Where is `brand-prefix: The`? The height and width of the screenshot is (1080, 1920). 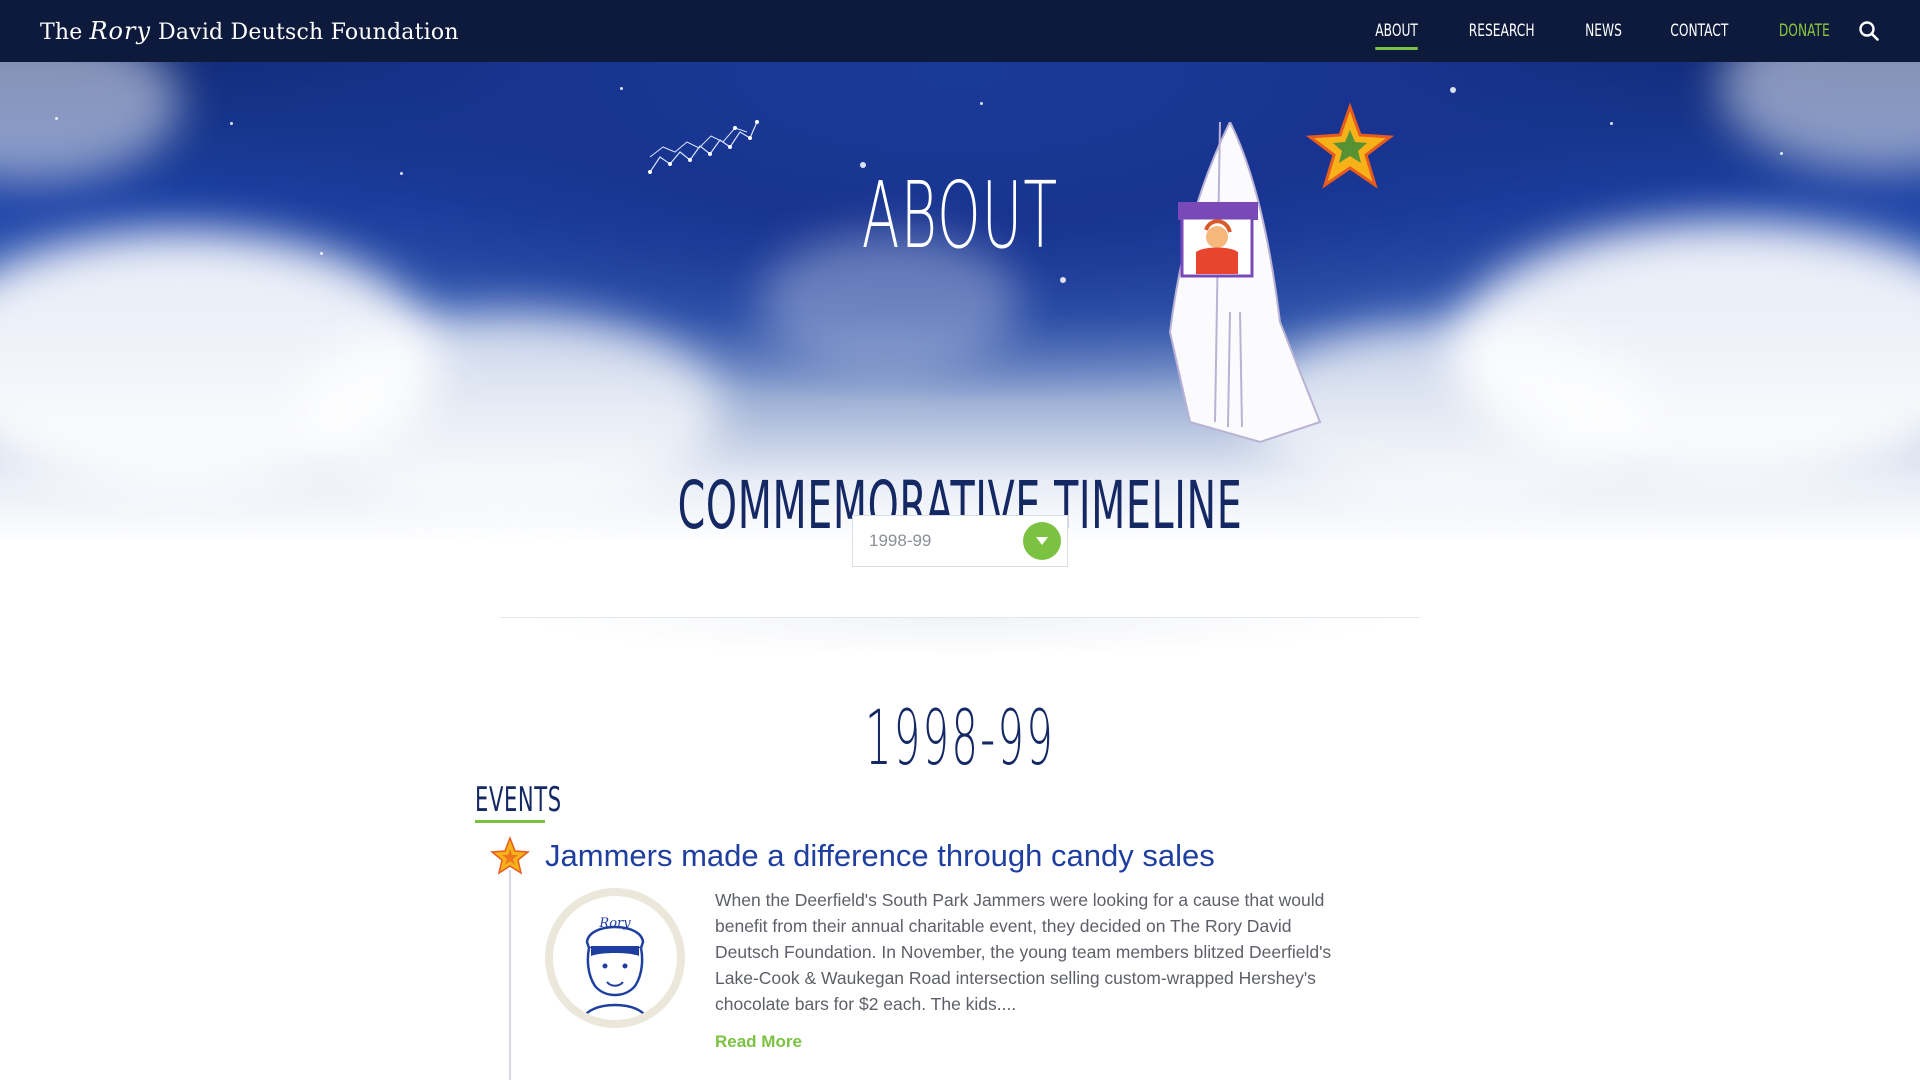 brand-prefix: The is located at coordinates (61, 32).